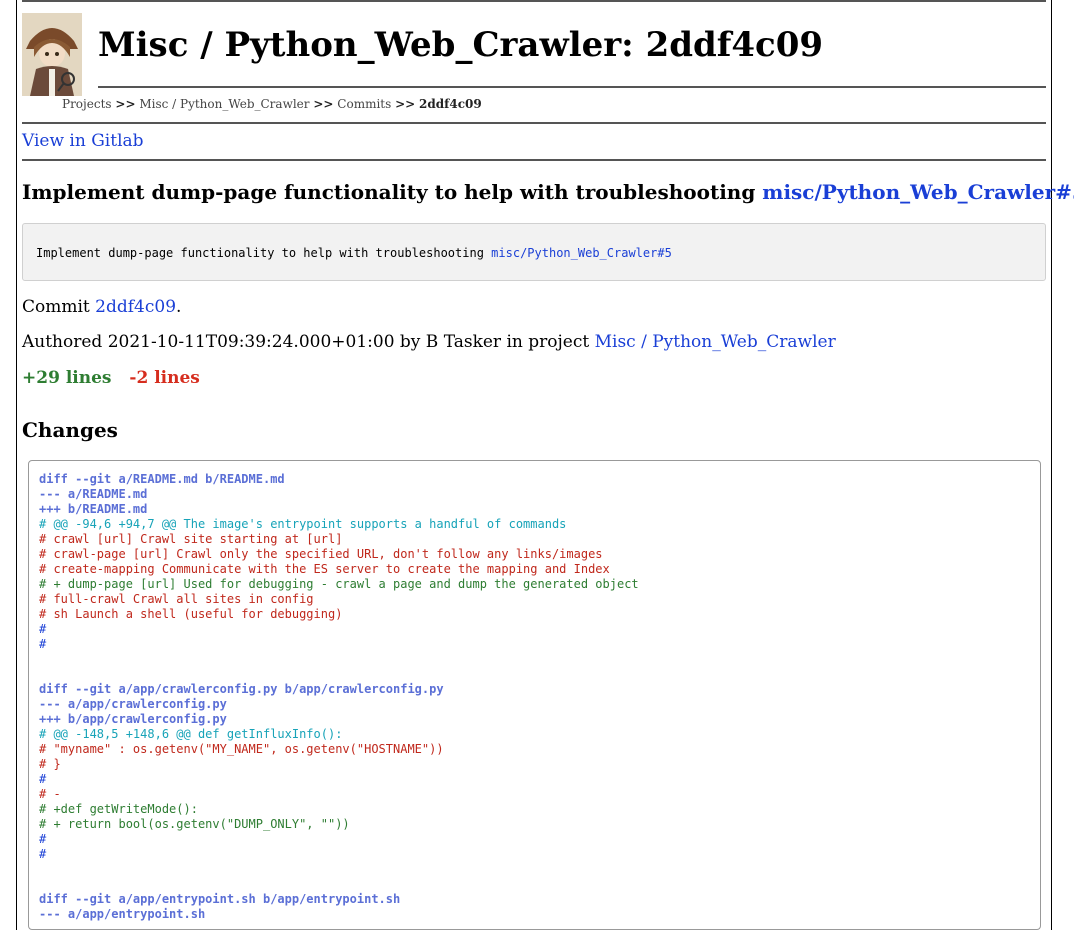  I want to click on diff-stats: +29 lines -2 lines, so click(111, 378).